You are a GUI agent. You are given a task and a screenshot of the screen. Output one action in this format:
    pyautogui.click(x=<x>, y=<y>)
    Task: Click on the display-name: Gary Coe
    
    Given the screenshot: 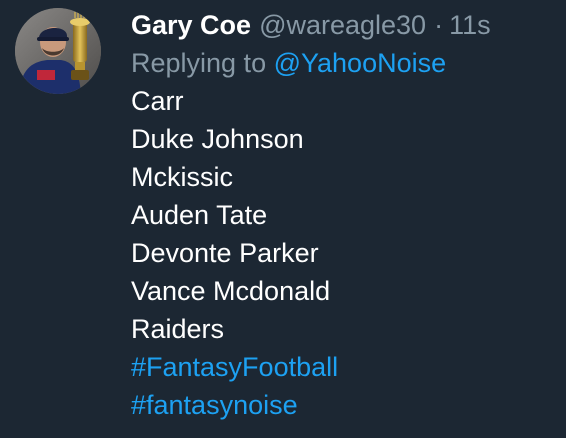 What is the action you would take?
    pyautogui.click(x=191, y=25)
    